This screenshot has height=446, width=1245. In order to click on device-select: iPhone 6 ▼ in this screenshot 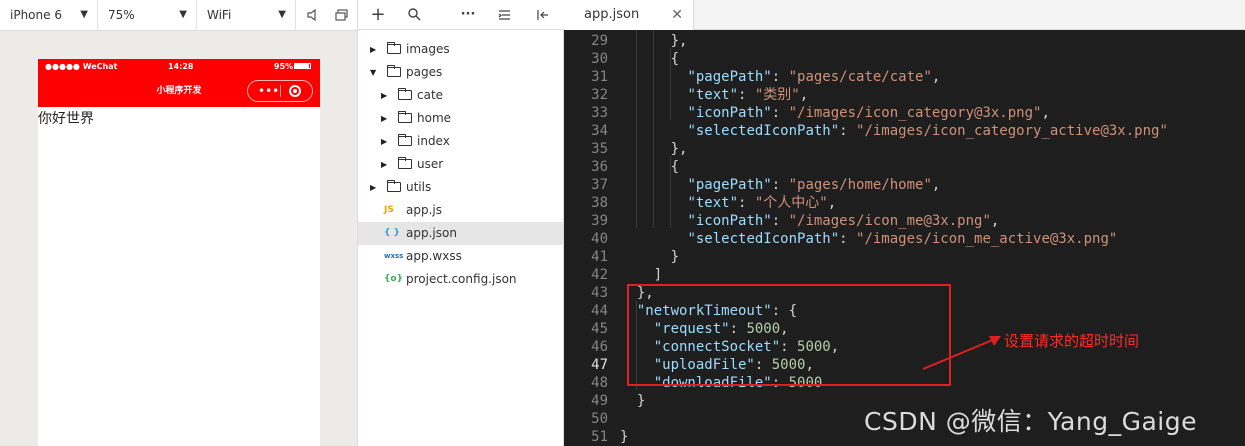, I will do `click(49, 15)`.